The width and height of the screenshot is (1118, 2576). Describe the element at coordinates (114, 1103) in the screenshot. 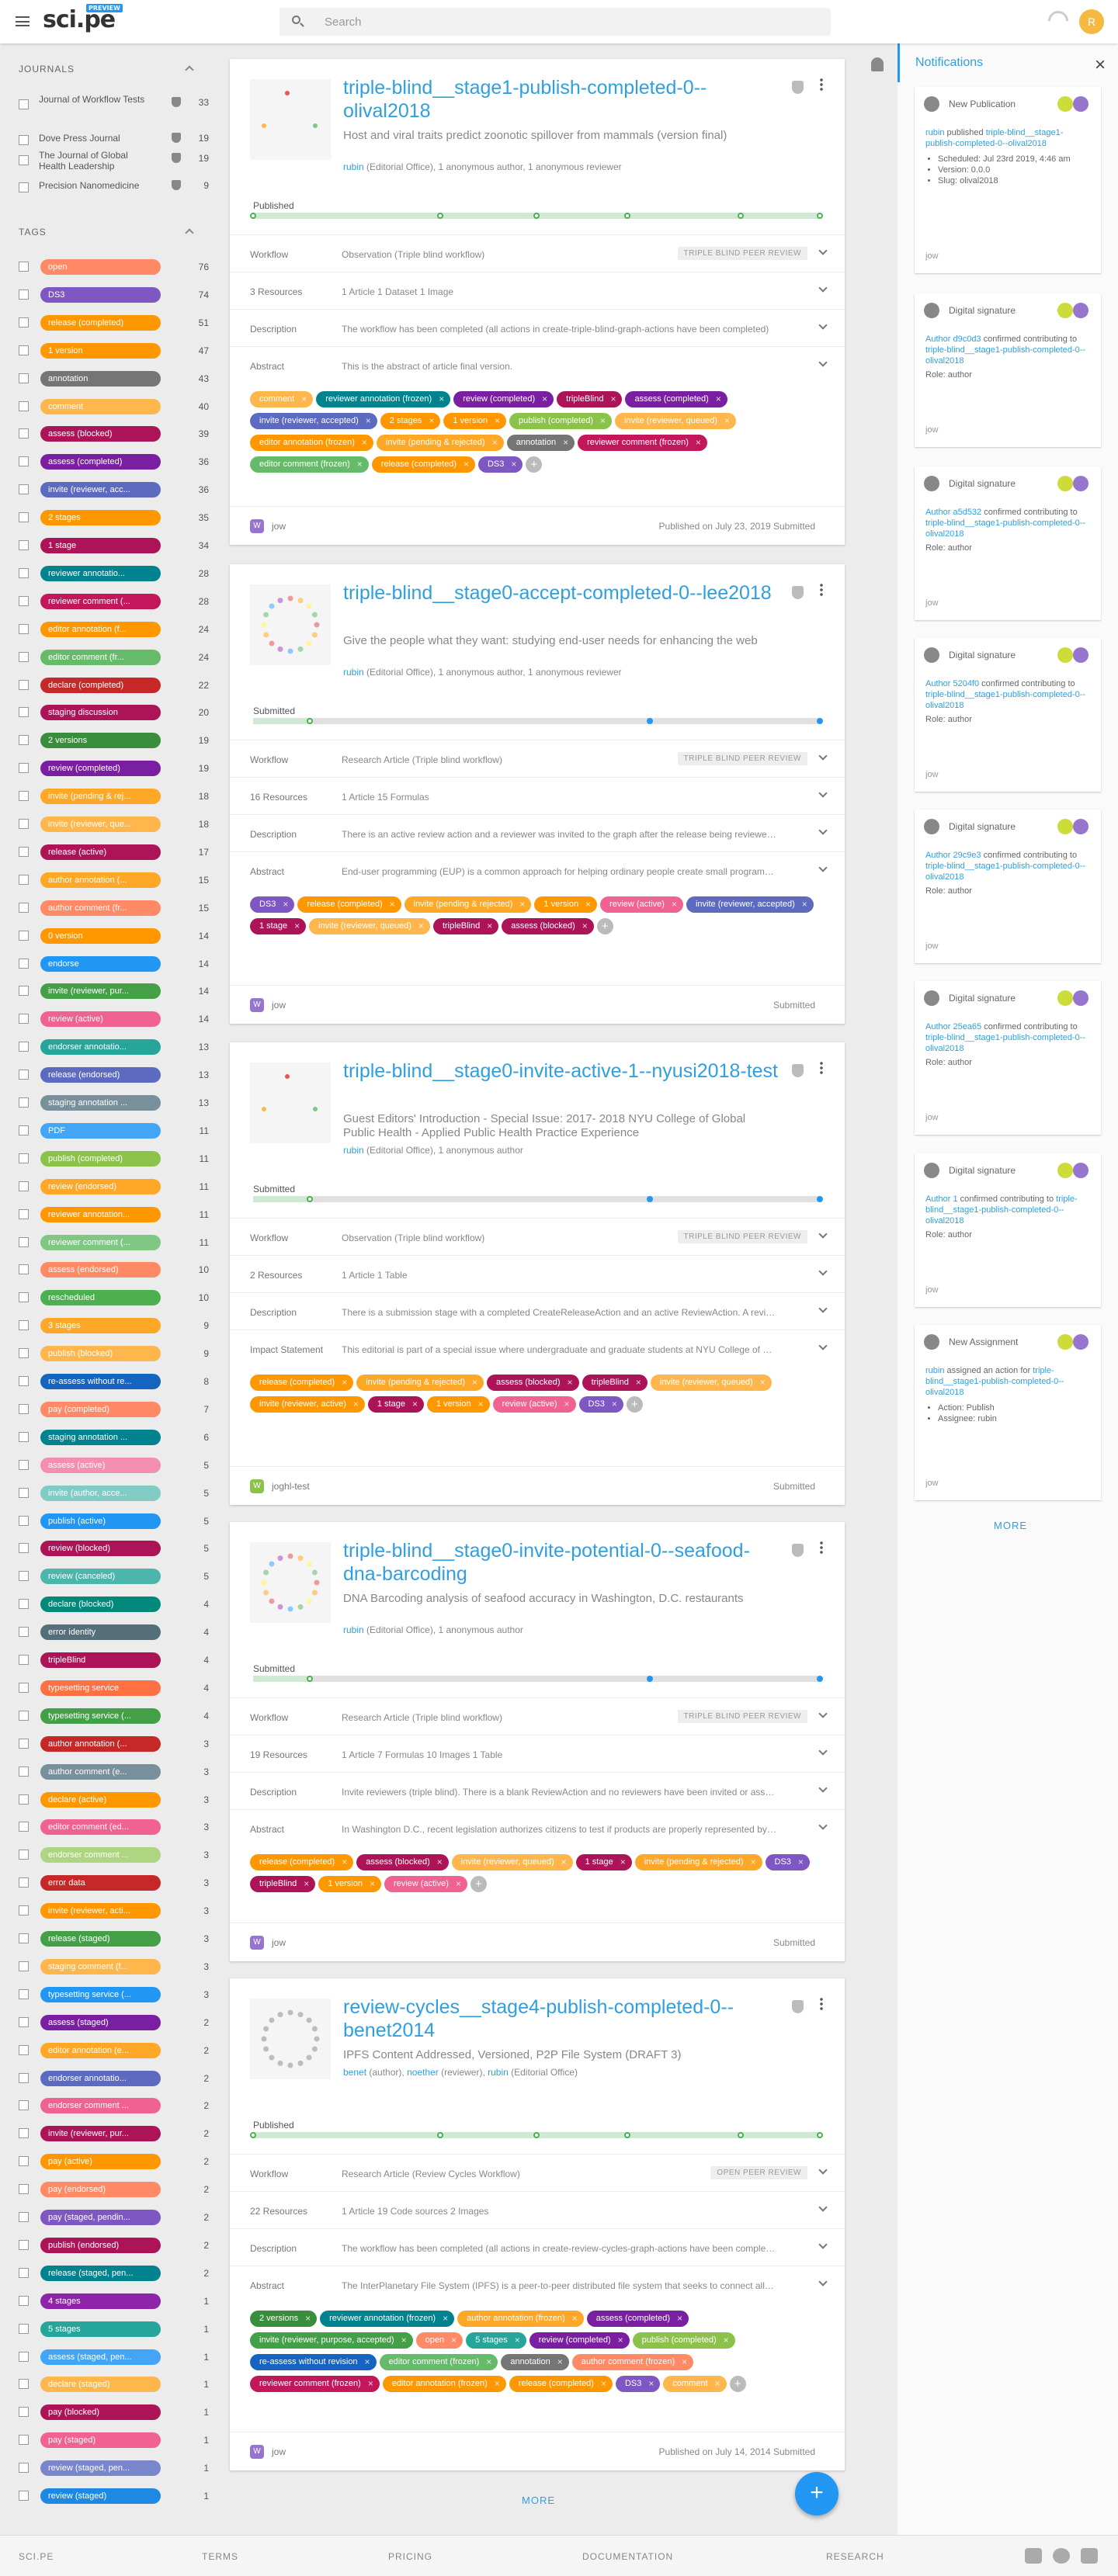

I see `tag-item: staging annotation ... 13` at that location.